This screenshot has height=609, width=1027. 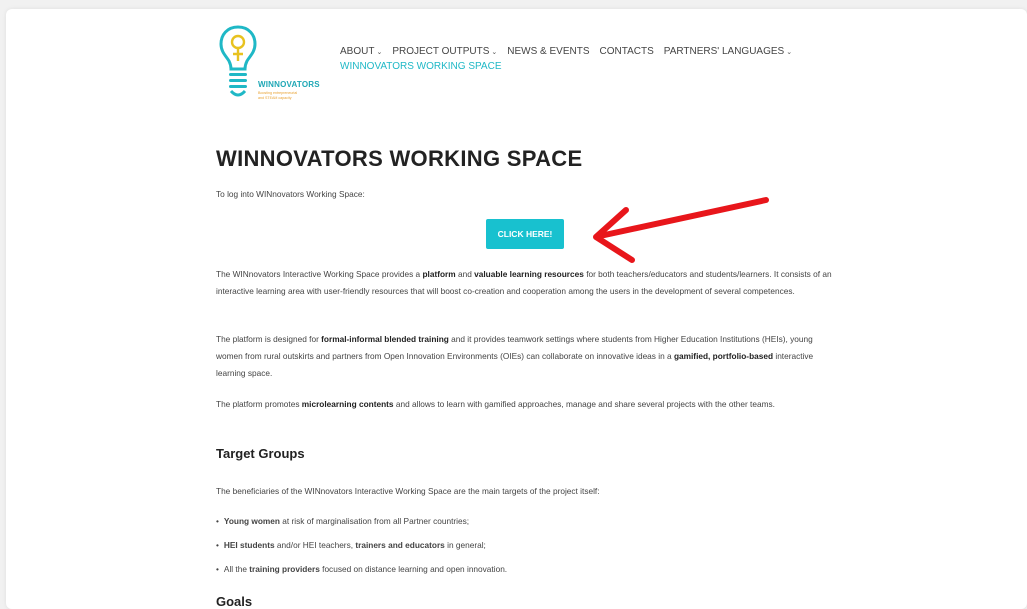 I want to click on nav-item-news-events: NEWS & EVENTS, so click(x=548, y=51).